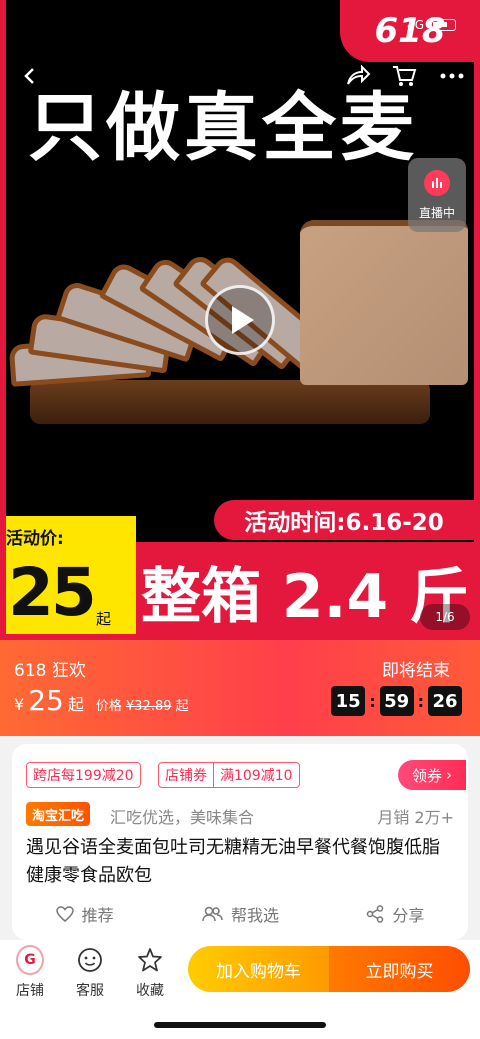  What do you see at coordinates (243, 320) in the screenshot?
I see `play-icon` at bounding box center [243, 320].